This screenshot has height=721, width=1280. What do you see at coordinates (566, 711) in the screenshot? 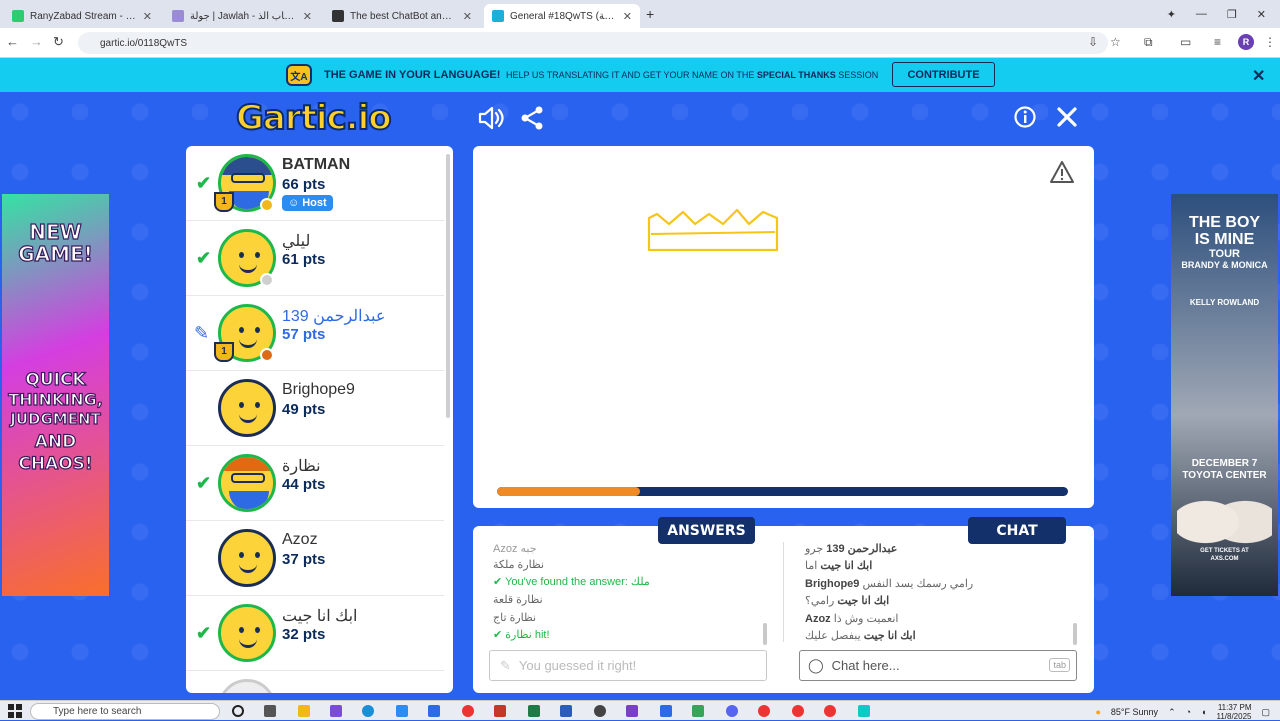
I see `word-icon` at bounding box center [566, 711].